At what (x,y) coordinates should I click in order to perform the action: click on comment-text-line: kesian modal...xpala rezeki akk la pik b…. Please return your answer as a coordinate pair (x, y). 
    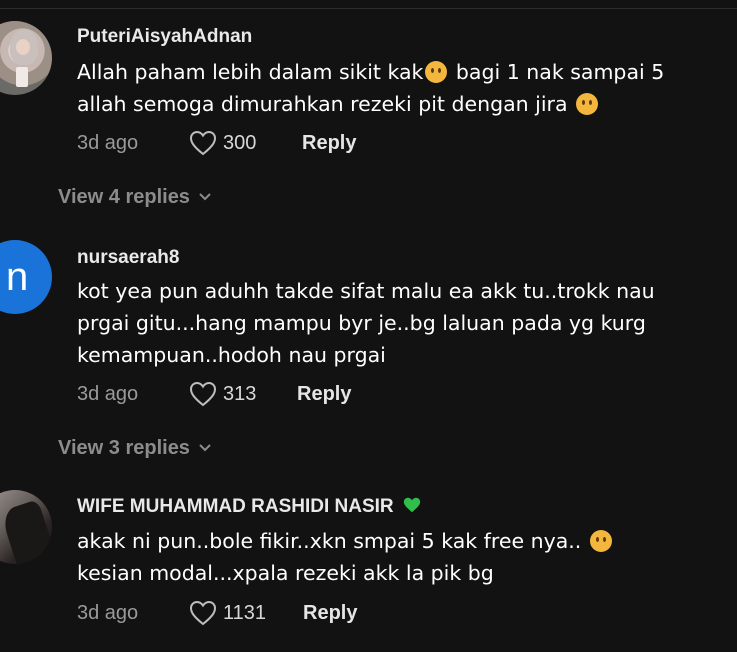
    Looking at the image, I should click on (285, 573).